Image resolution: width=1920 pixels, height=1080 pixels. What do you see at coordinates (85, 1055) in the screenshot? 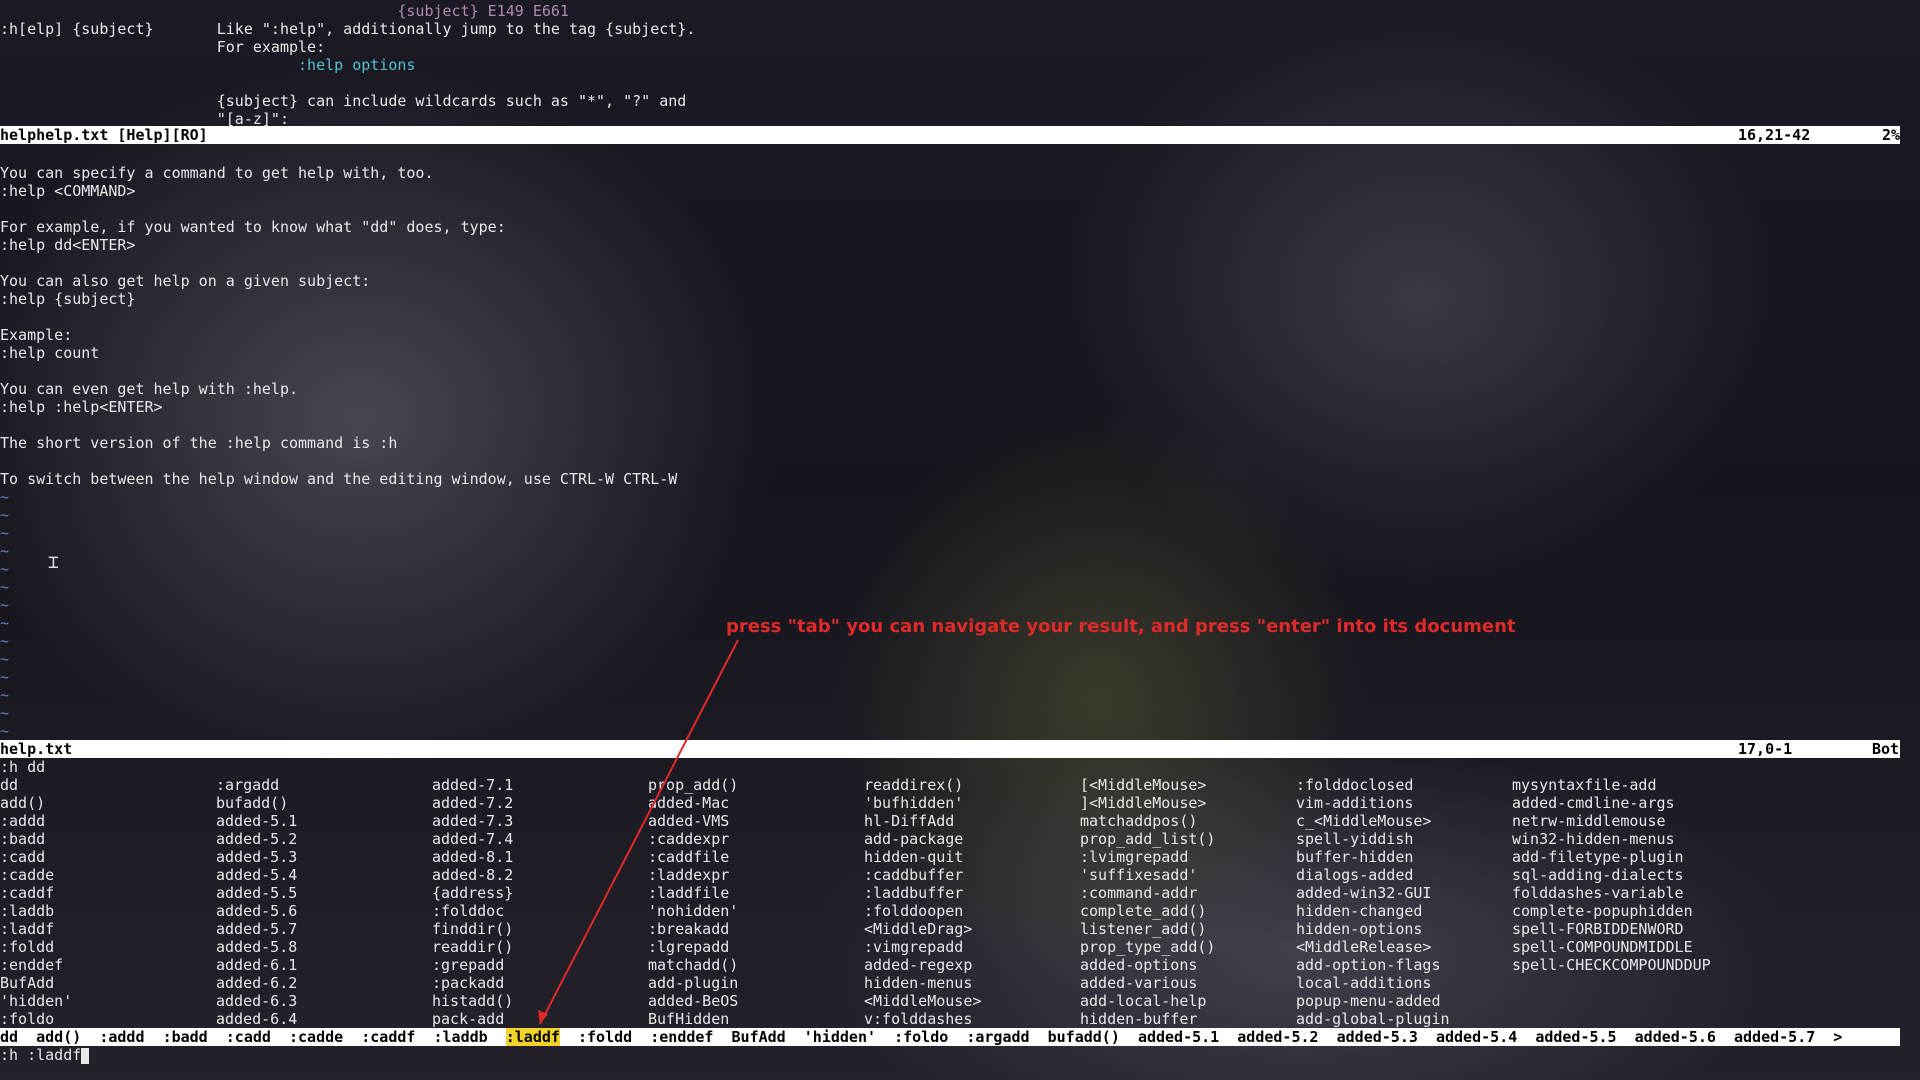
I see `text-cursor` at bounding box center [85, 1055].